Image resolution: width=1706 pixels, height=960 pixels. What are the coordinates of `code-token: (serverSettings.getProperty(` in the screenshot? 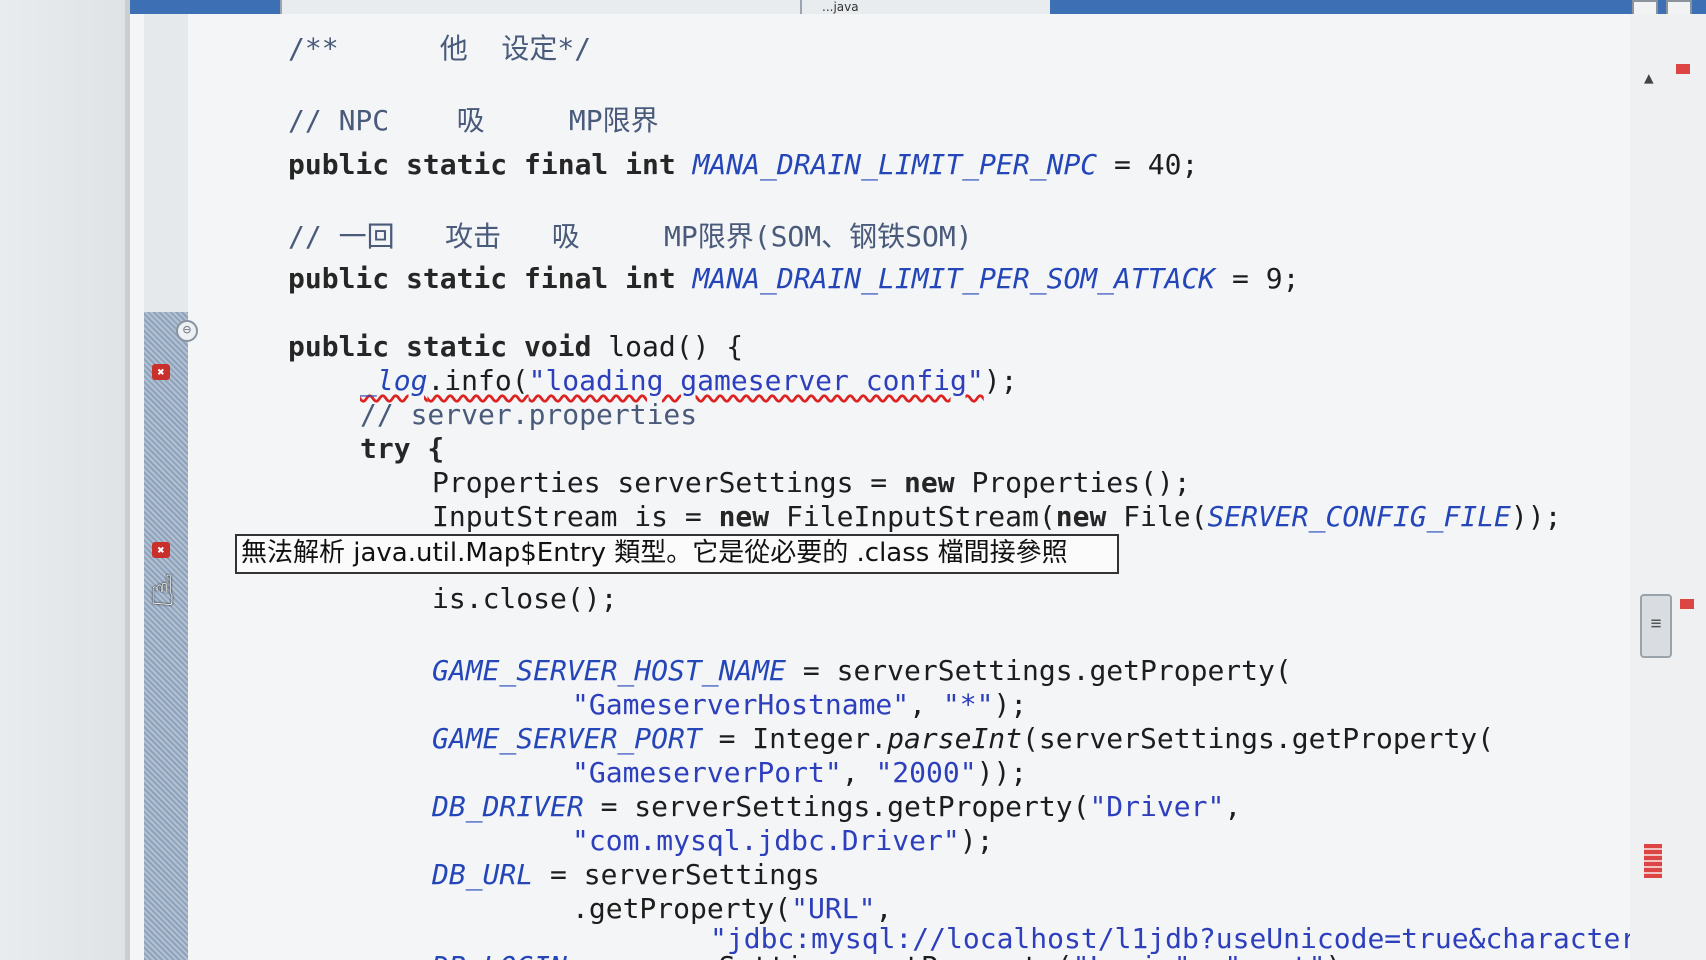 It's located at (1258, 738).